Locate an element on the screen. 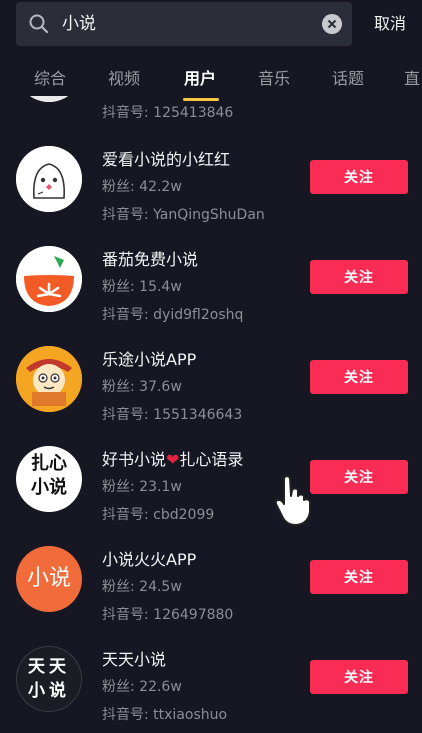 This screenshot has height=733, width=422. avatar-text-line: 天天 is located at coordinates (49, 667).